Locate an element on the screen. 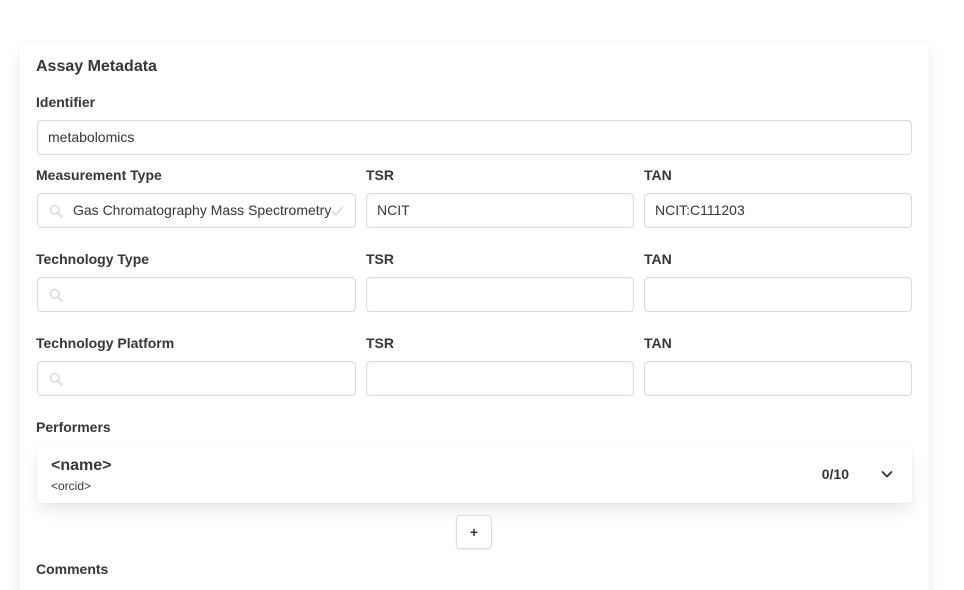 The image size is (964, 590). identifier-input: metabolomics is located at coordinates (474, 137).